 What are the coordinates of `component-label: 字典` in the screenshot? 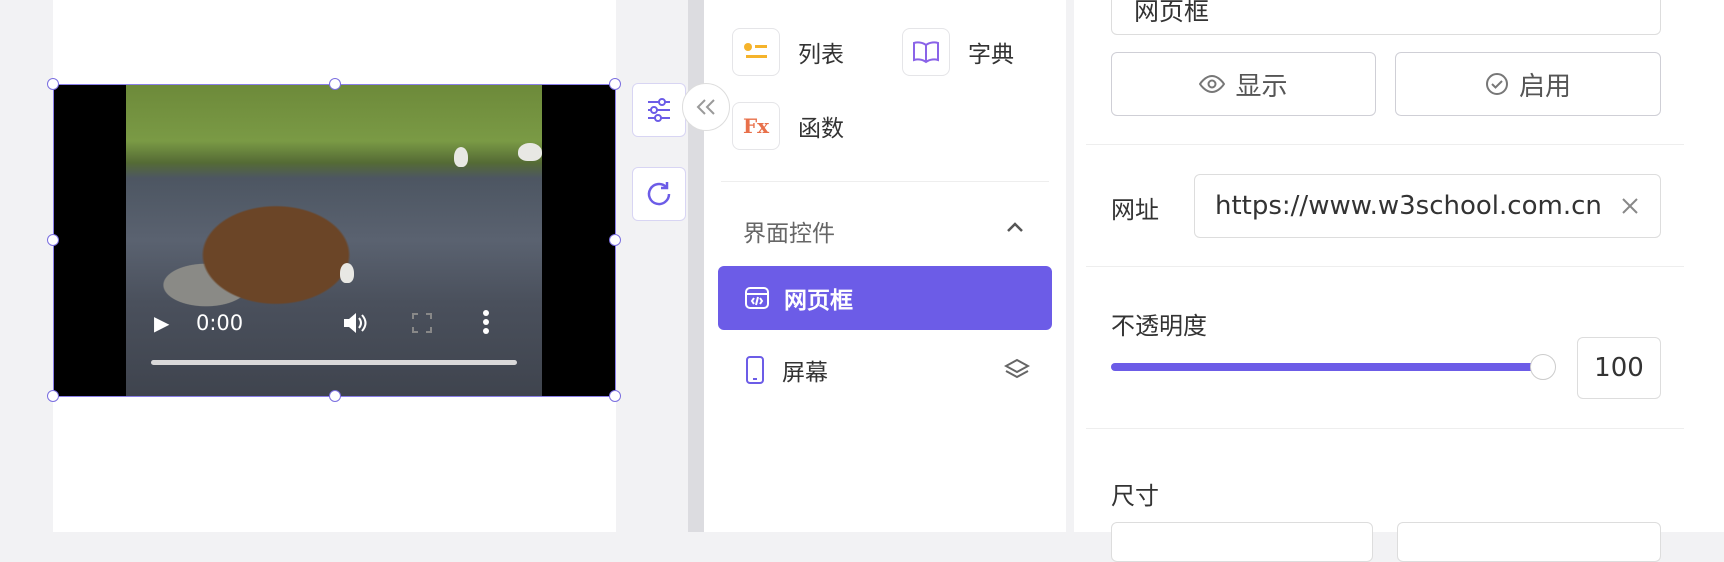 It's located at (991, 55).